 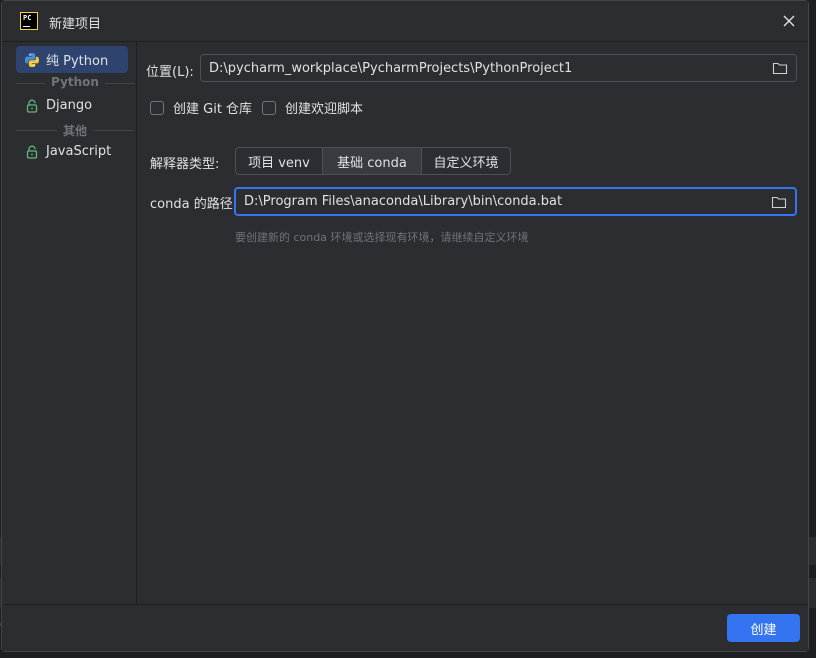 I want to click on conda-hint-text: 要创建新的 conda 环境或选择现有环境，请继续自定义环境, so click(x=382, y=237).